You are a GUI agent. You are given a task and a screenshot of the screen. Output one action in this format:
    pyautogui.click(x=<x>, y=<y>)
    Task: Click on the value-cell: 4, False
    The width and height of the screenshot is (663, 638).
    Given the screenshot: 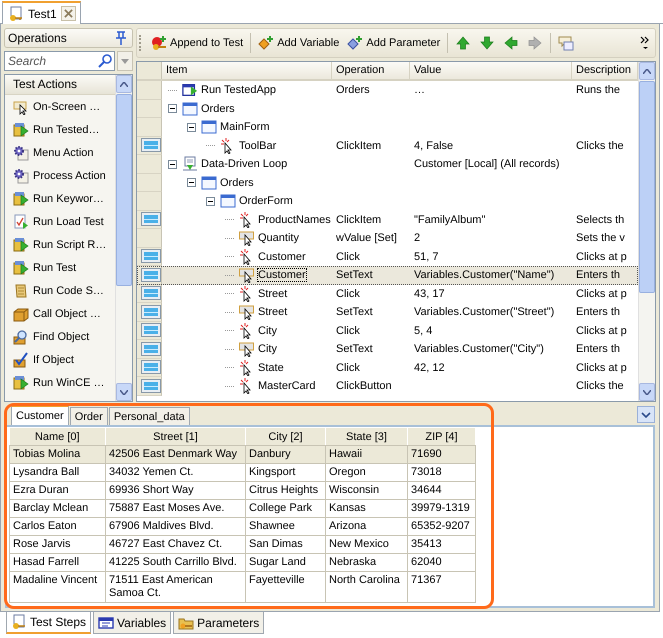 What is the action you would take?
    pyautogui.click(x=434, y=146)
    